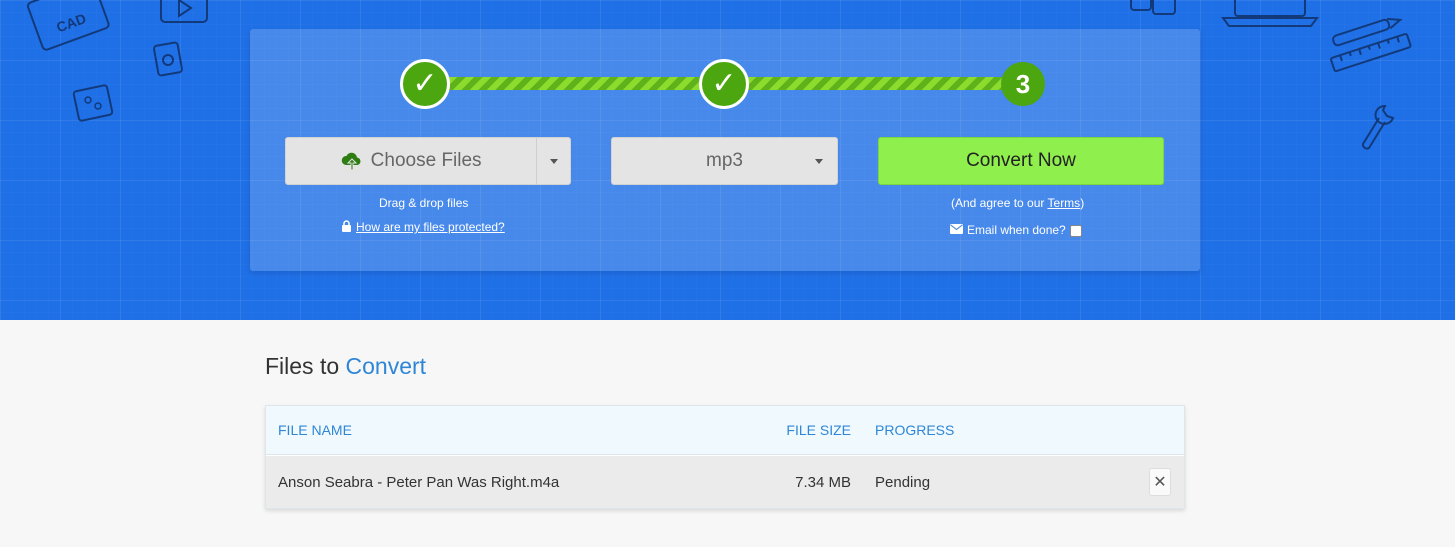 This screenshot has width=1455, height=547. I want to click on files-protected-row: How are my files protected?, so click(423, 227).